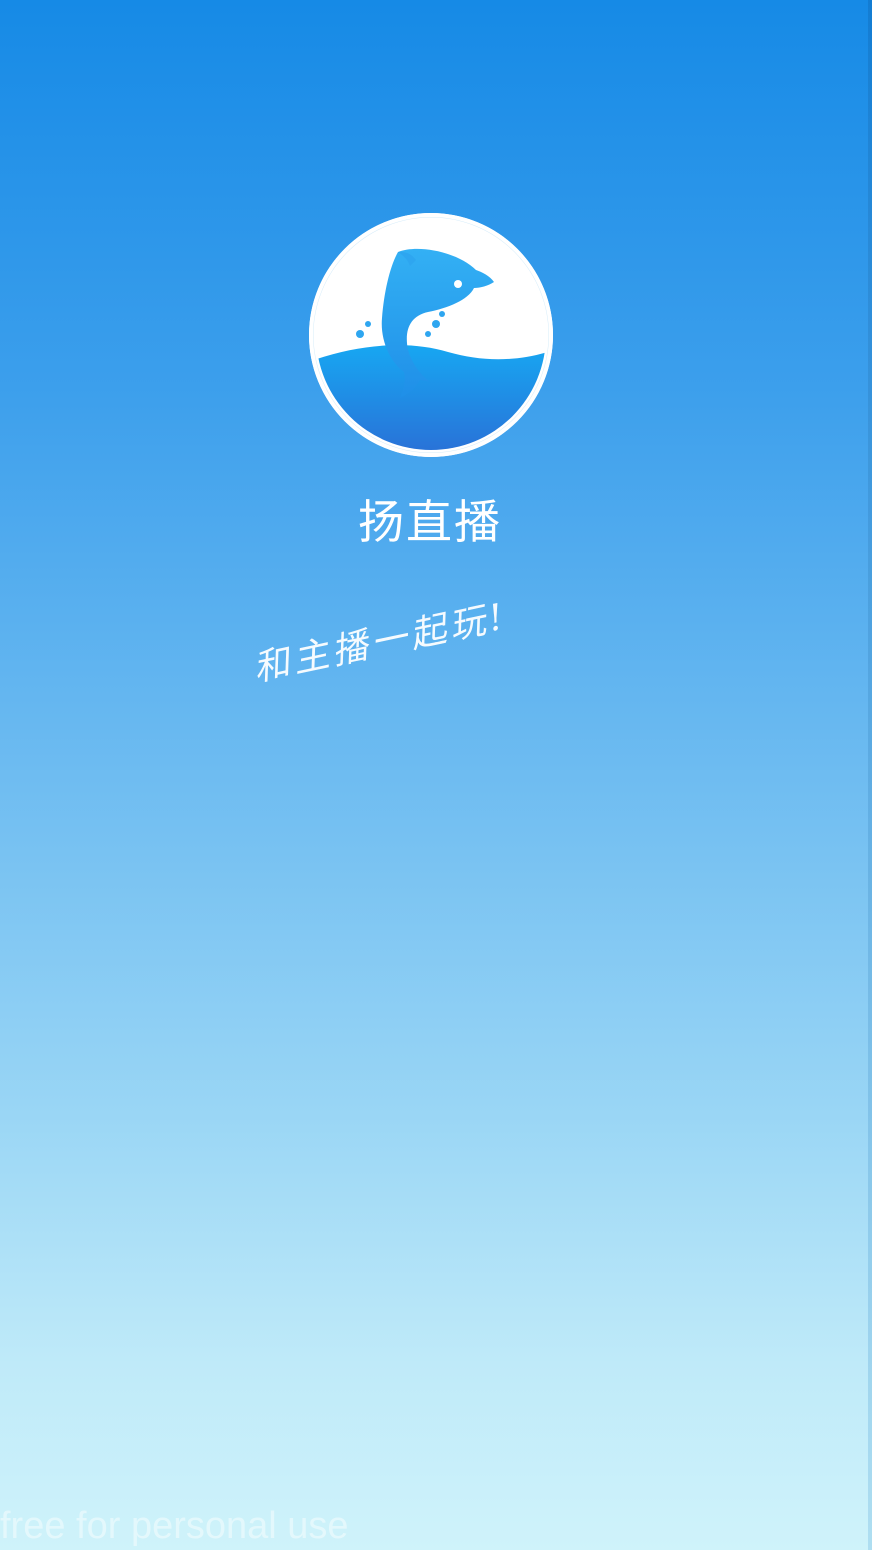 This screenshot has height=1550, width=872. What do you see at coordinates (174, 1526) in the screenshot?
I see `watermark: free for personal use` at bounding box center [174, 1526].